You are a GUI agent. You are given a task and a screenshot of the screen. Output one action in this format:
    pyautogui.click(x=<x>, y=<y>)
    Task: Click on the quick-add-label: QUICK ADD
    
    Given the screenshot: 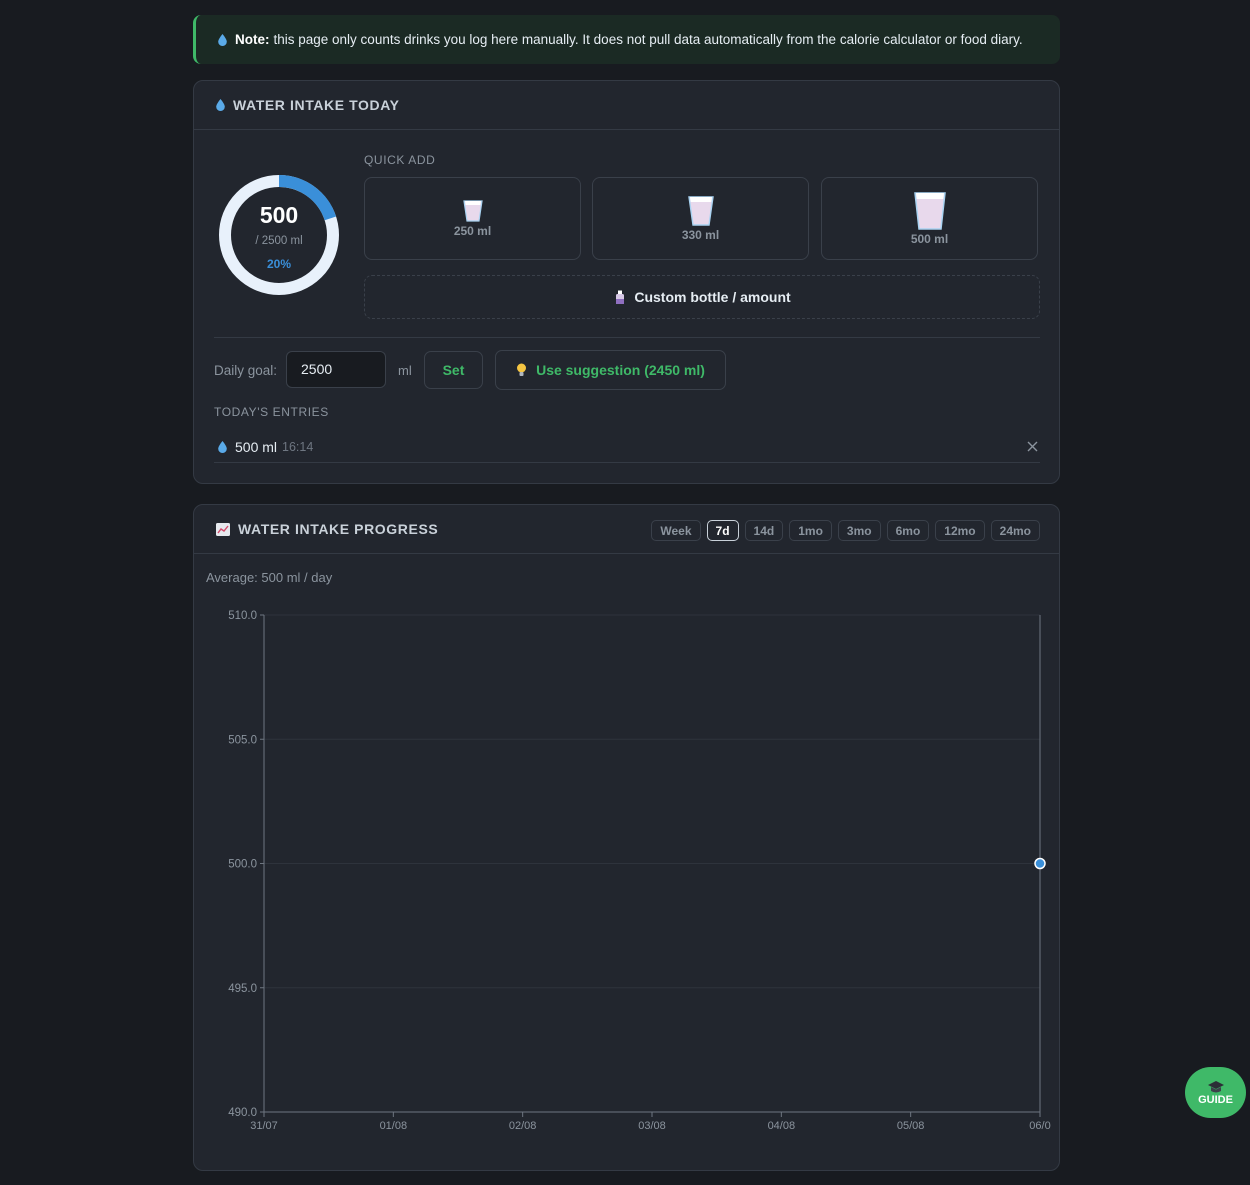 What is the action you would take?
    pyautogui.click(x=400, y=160)
    